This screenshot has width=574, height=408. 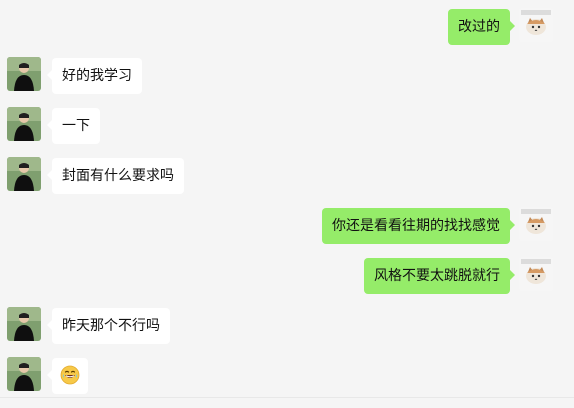 What do you see at coordinates (287, 175) in the screenshot?
I see `message-row: 封面有什么要求吗` at bounding box center [287, 175].